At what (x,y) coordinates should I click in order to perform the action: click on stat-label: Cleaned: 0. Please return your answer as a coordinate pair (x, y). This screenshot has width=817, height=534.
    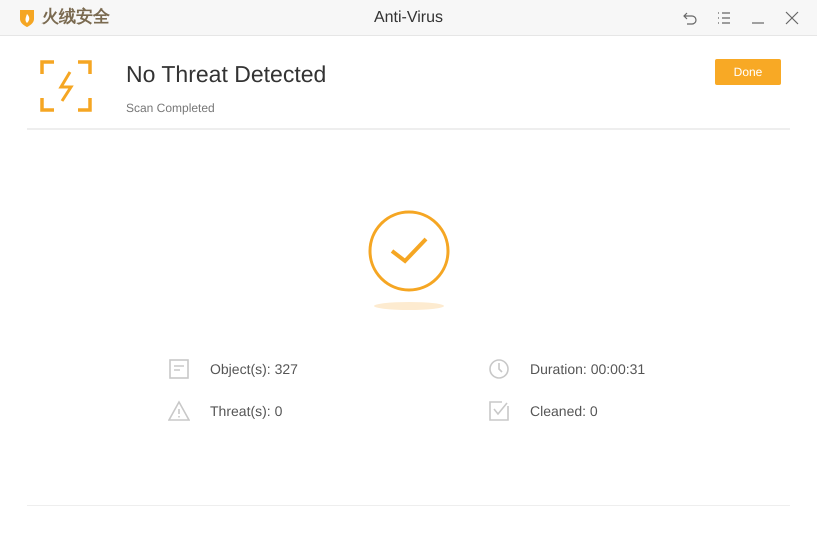
    Looking at the image, I should click on (564, 411).